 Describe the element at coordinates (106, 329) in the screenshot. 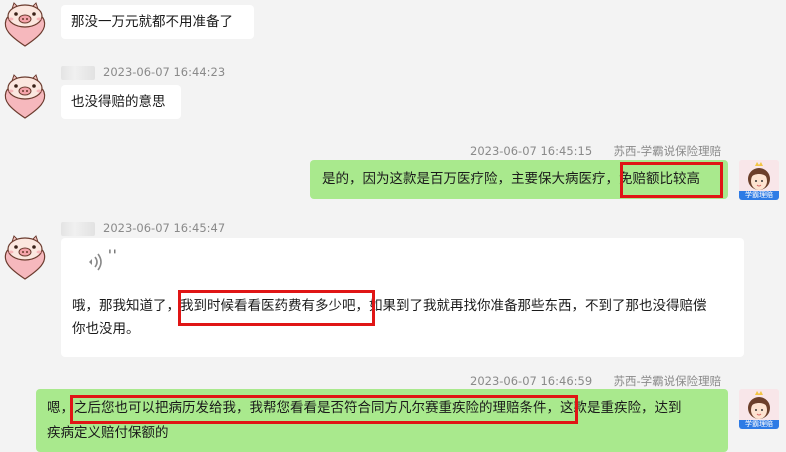

I see `text-segment: 你也没用。` at that location.